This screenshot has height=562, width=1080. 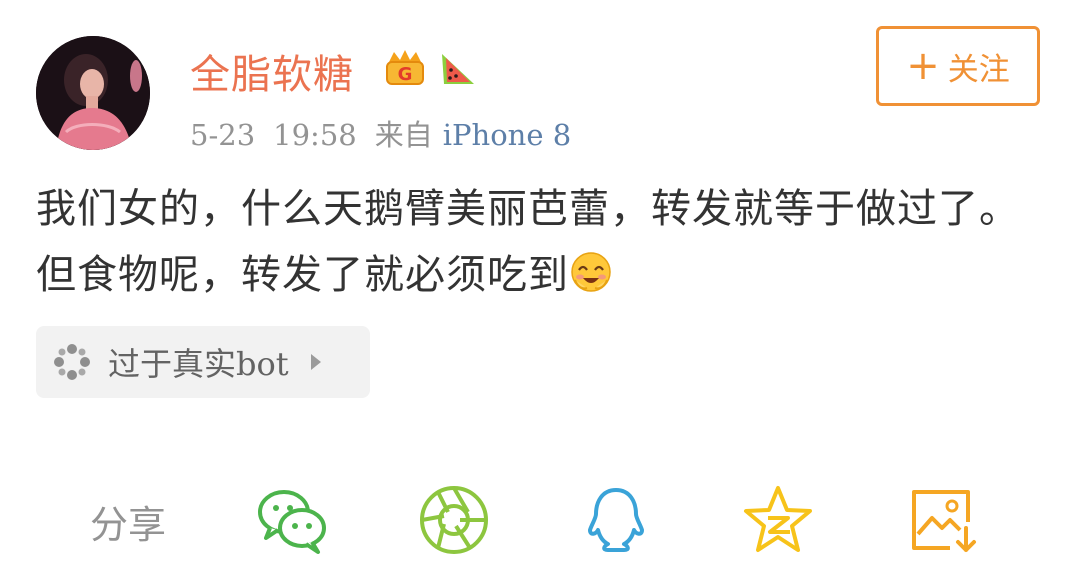 What do you see at coordinates (223, 135) in the screenshot?
I see `post-date: 5-23` at bounding box center [223, 135].